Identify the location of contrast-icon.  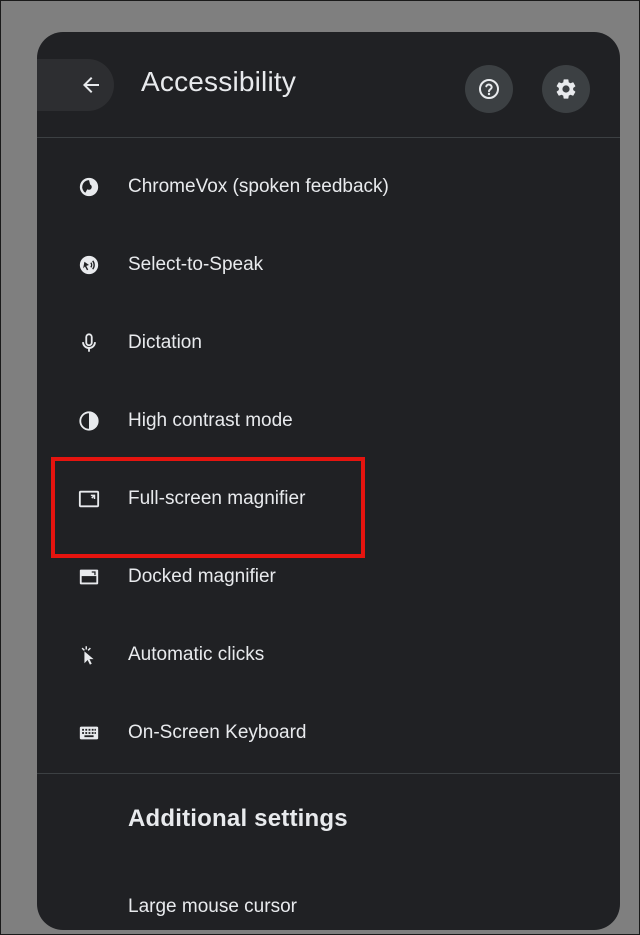
(89, 421).